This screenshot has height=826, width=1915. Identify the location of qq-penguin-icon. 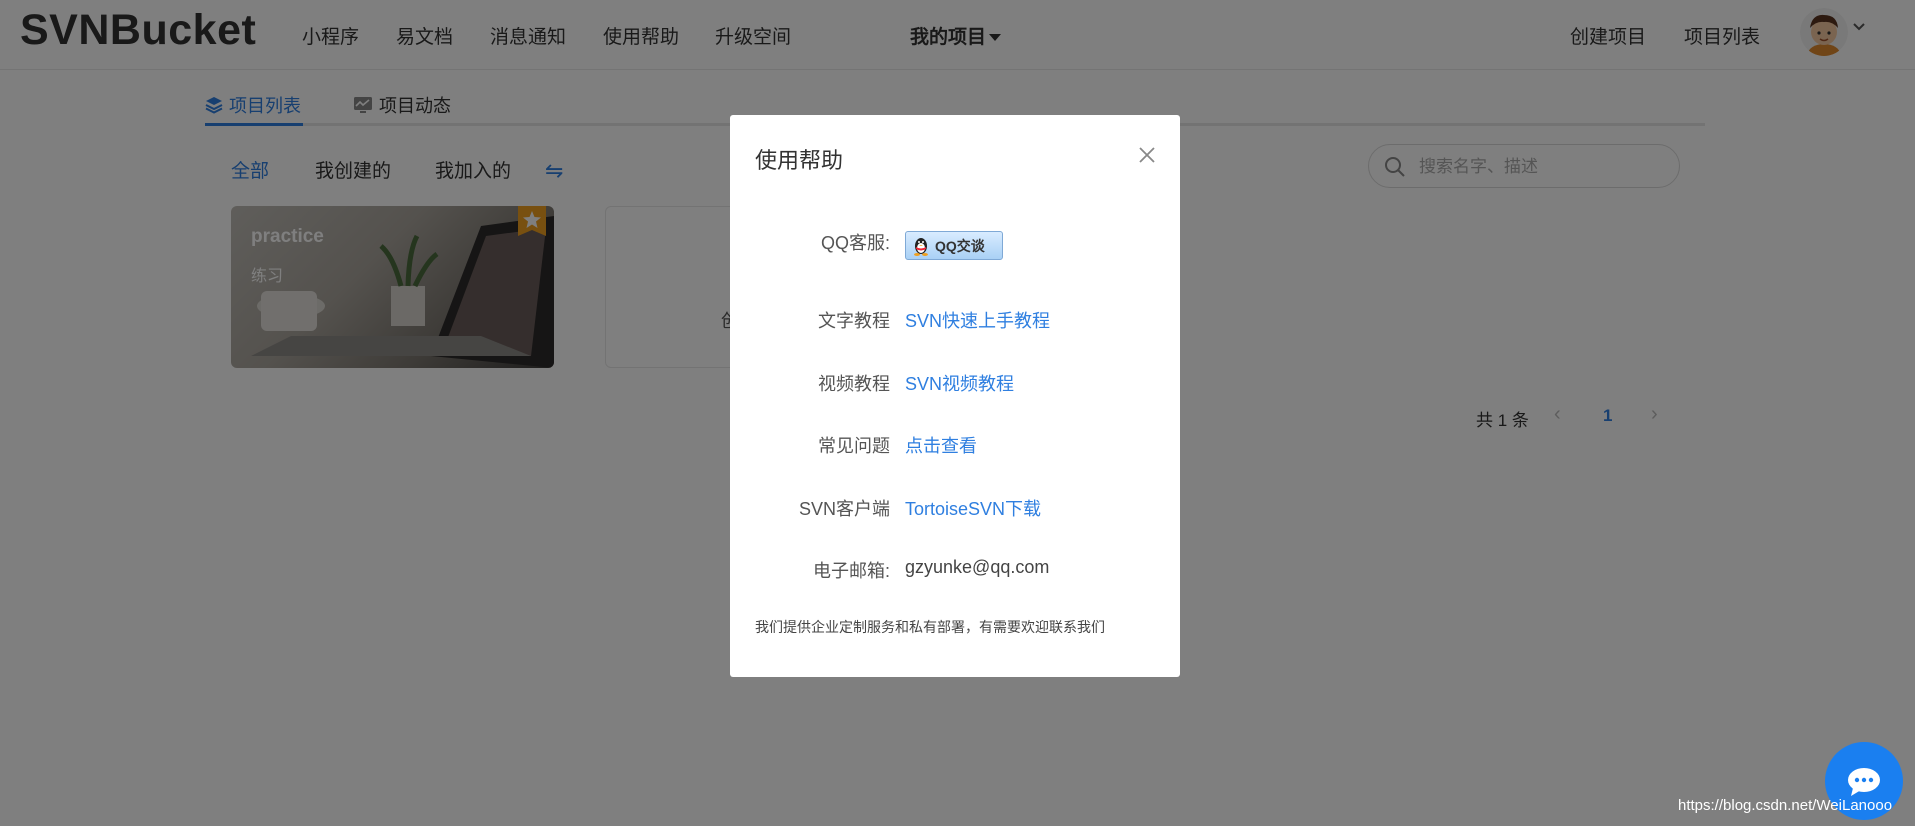
(921, 246).